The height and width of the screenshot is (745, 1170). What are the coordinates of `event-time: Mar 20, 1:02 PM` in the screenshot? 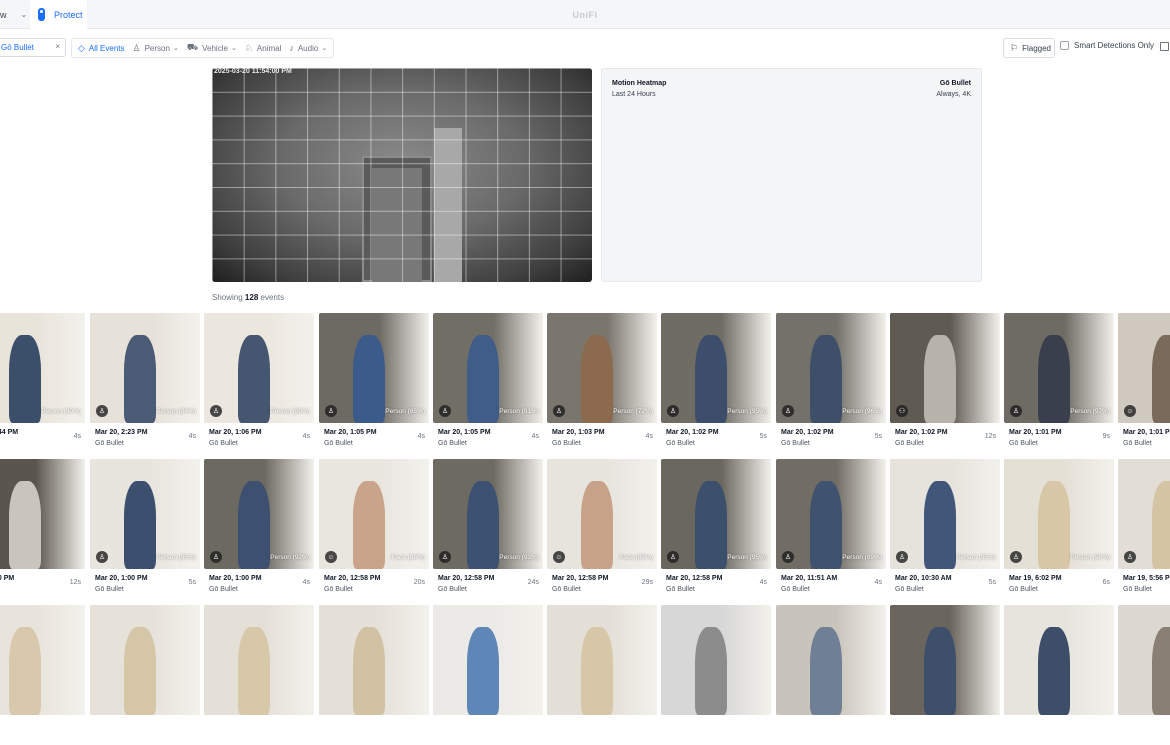 It's located at (807, 432).